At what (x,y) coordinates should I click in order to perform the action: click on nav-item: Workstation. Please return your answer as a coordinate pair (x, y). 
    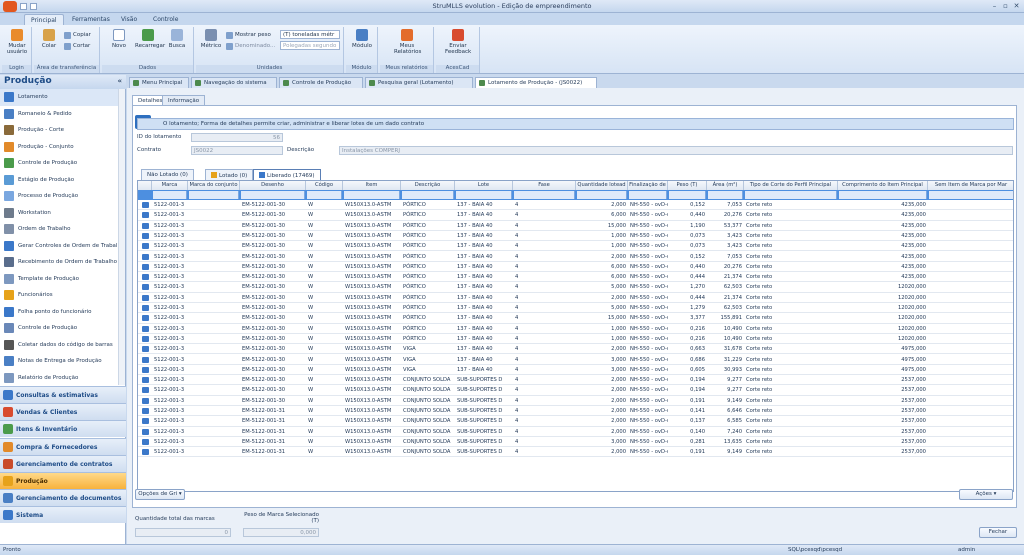
    Looking at the image, I should click on (59, 213).